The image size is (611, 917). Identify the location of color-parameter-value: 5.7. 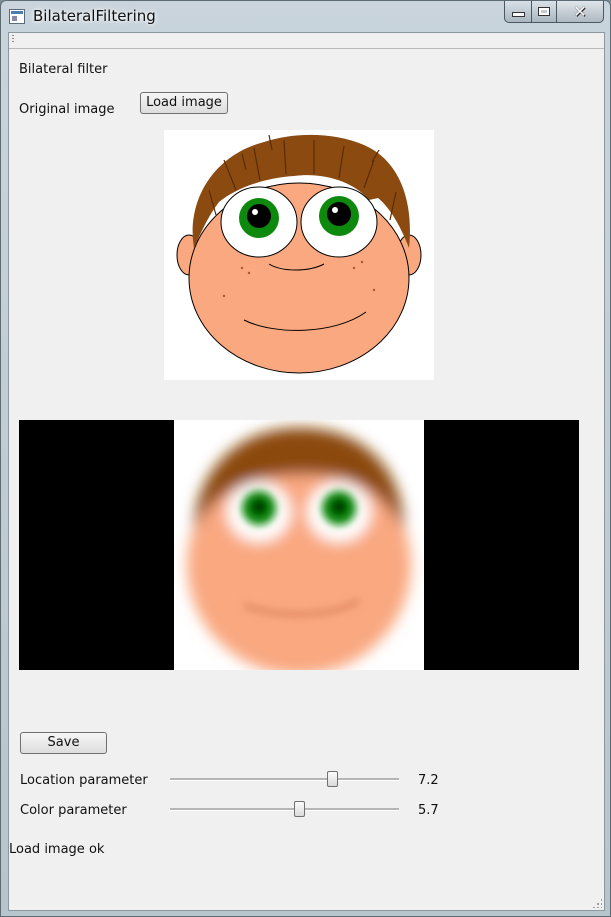
(428, 810).